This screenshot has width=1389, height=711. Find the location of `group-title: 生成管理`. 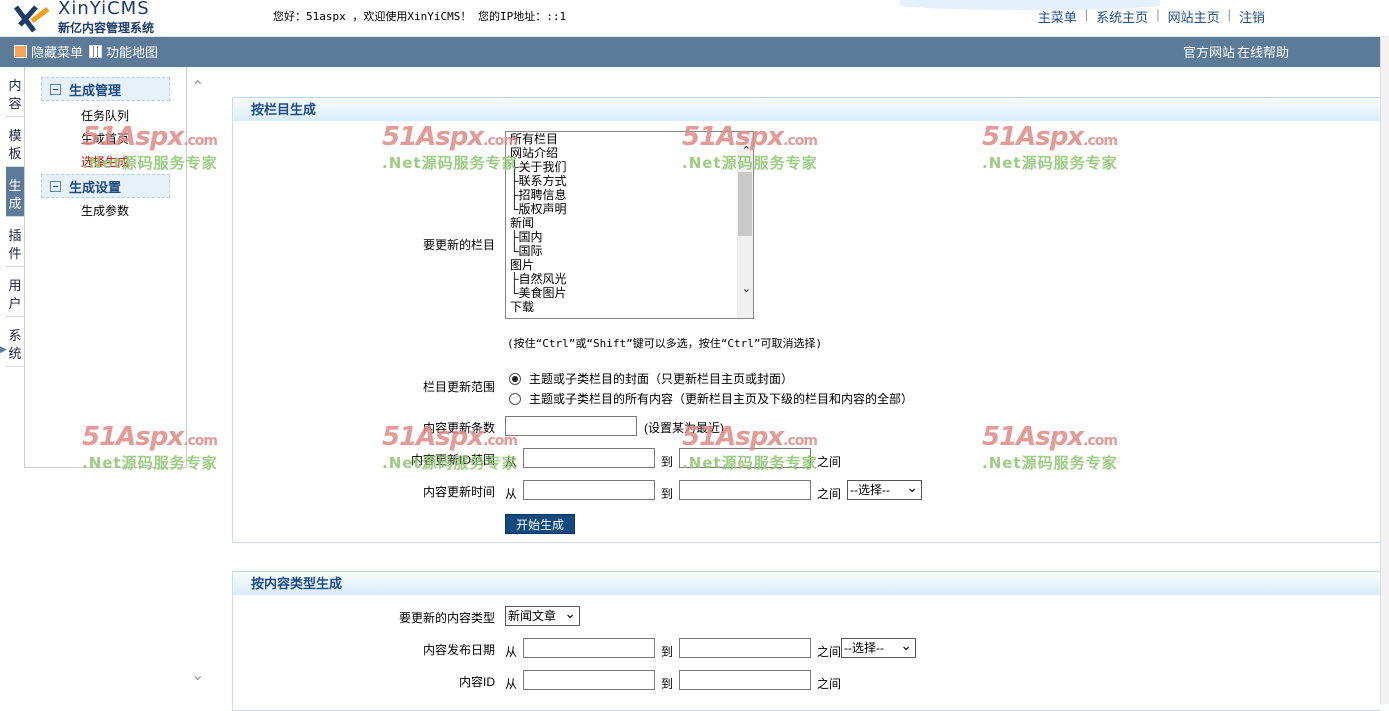

group-title: 生成管理 is located at coordinates (95, 90).